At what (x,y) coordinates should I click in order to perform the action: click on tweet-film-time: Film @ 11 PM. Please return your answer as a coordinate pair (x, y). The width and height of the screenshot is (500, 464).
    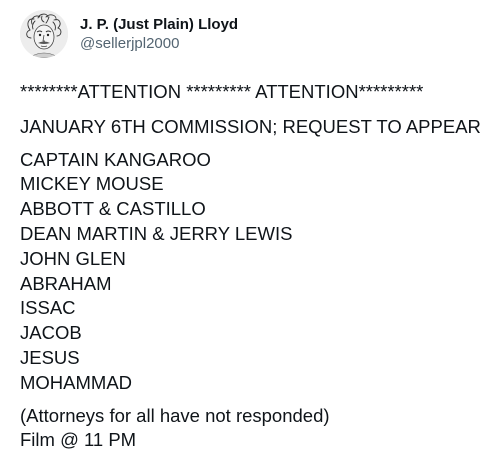
    Looking at the image, I should click on (78, 440).